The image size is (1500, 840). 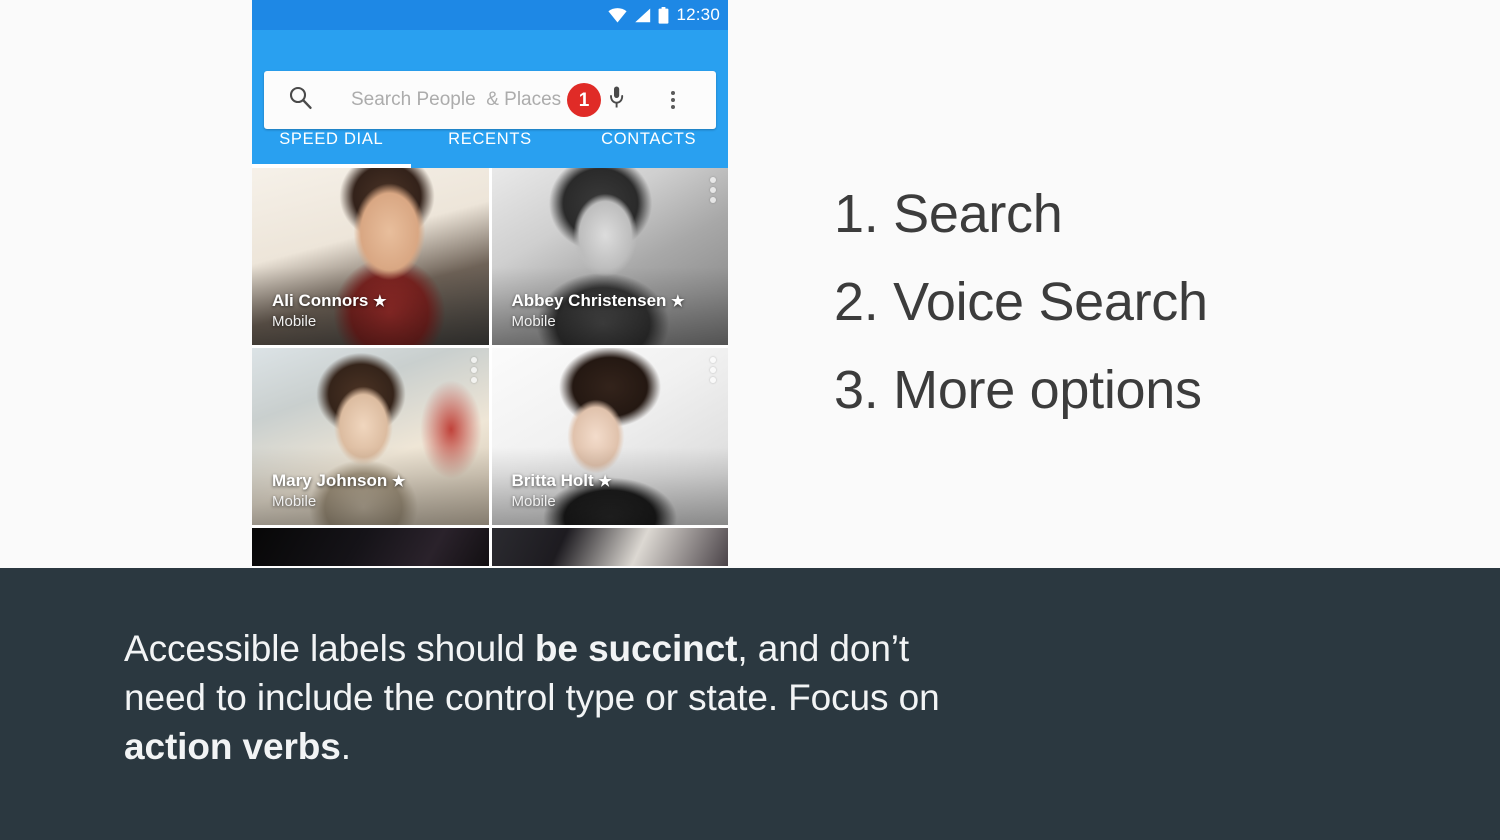 What do you see at coordinates (664, 15) in the screenshot?
I see `battery-icon` at bounding box center [664, 15].